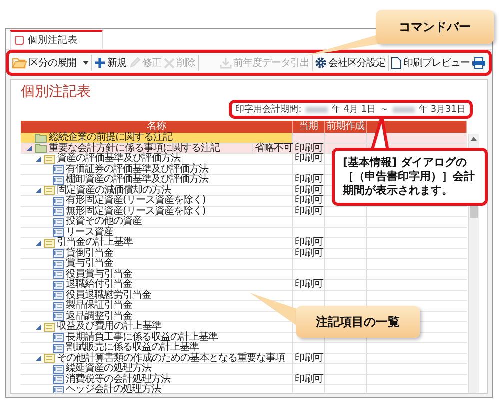 The width and height of the screenshot is (500, 406). What do you see at coordinates (134, 63) in the screenshot?
I see `pencil-icon` at bounding box center [134, 63].